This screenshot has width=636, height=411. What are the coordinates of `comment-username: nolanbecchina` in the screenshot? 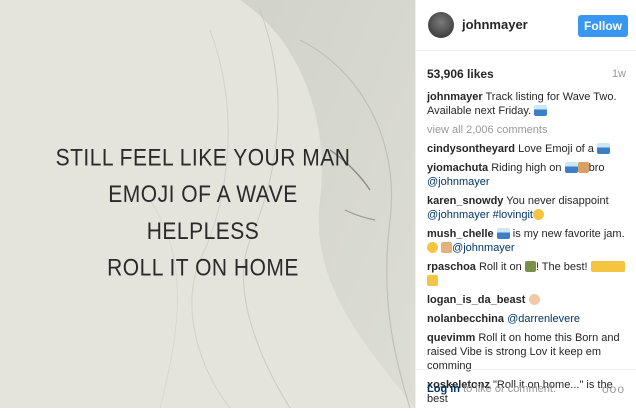 It's located at (465, 319).